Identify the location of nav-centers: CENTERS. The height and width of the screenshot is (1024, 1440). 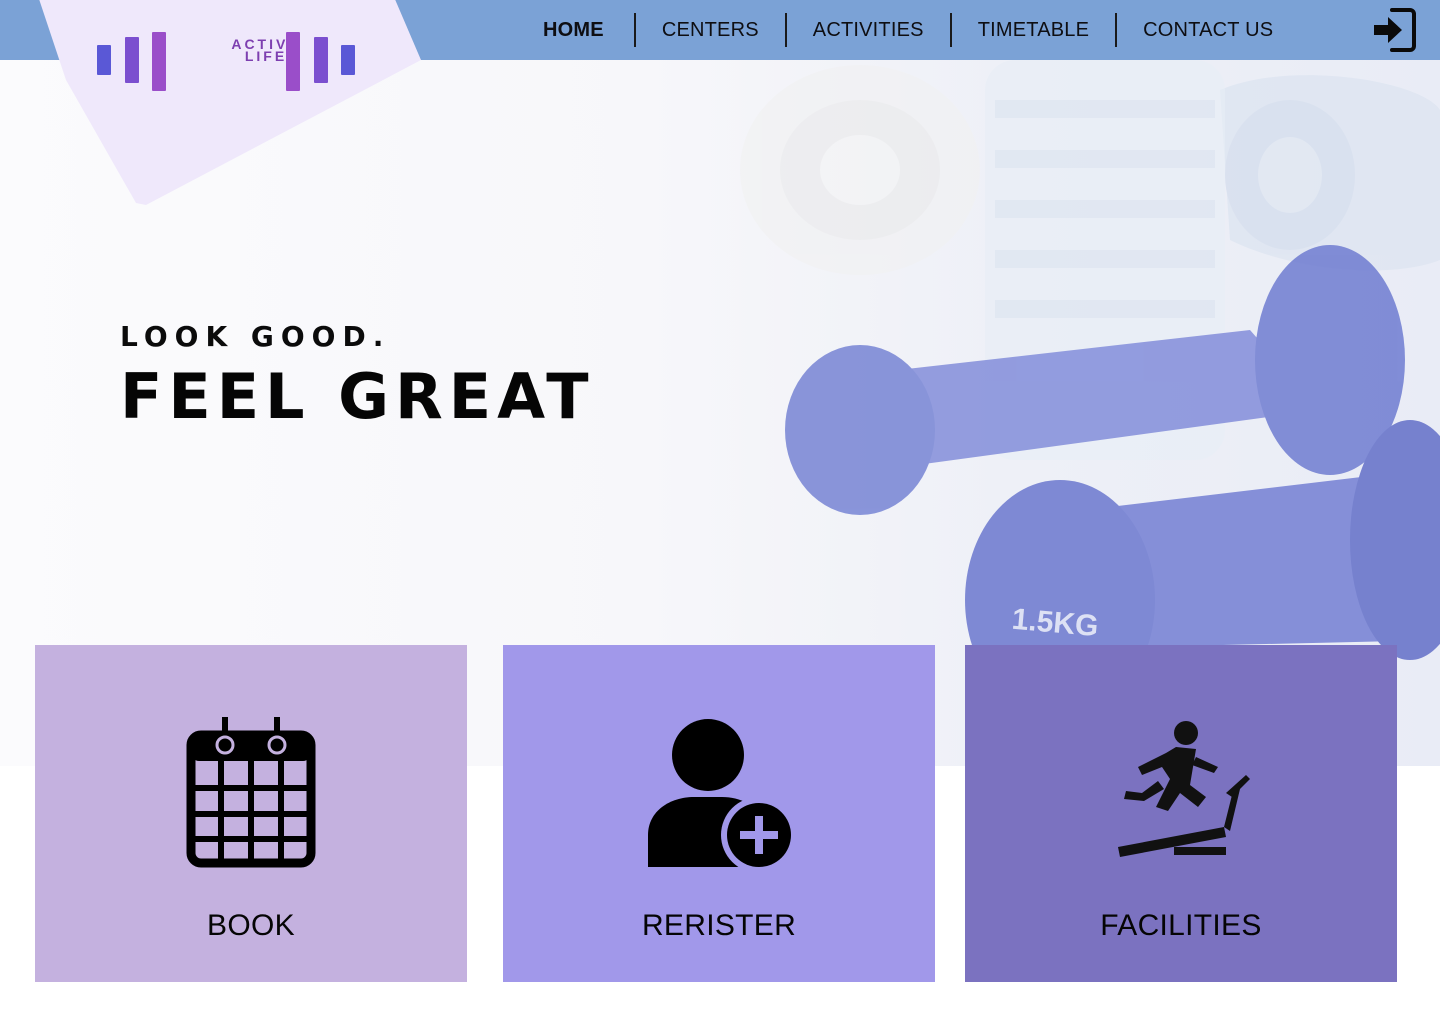
(710, 30).